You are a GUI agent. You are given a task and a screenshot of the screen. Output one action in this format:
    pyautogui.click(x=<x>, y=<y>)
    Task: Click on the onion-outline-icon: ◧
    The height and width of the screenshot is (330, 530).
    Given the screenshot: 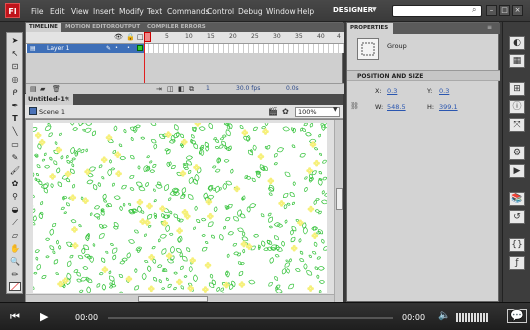 What is the action you would take?
    pyautogui.click(x=181, y=89)
    